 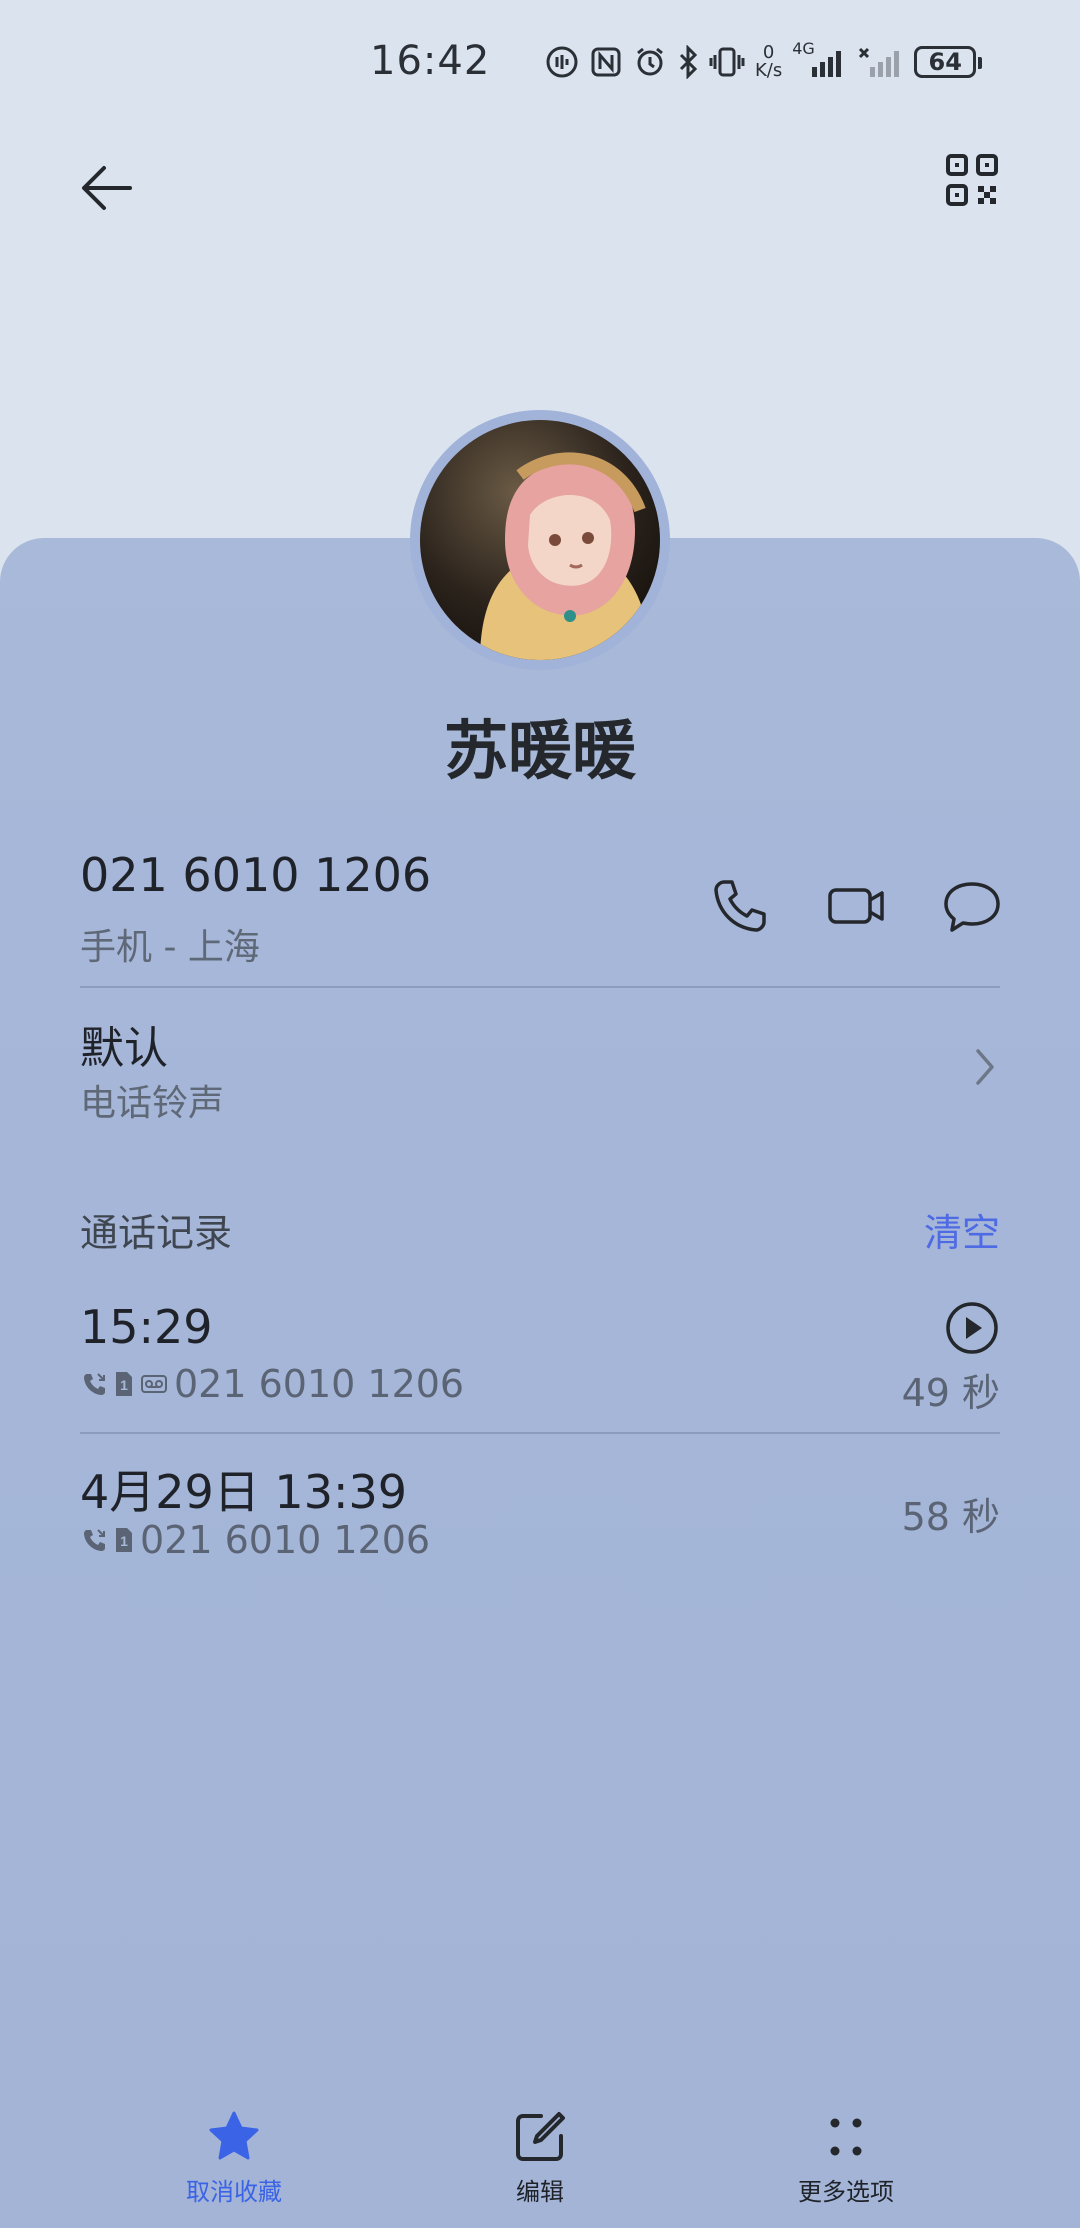 I want to click on phone-icon, so click(x=740, y=906).